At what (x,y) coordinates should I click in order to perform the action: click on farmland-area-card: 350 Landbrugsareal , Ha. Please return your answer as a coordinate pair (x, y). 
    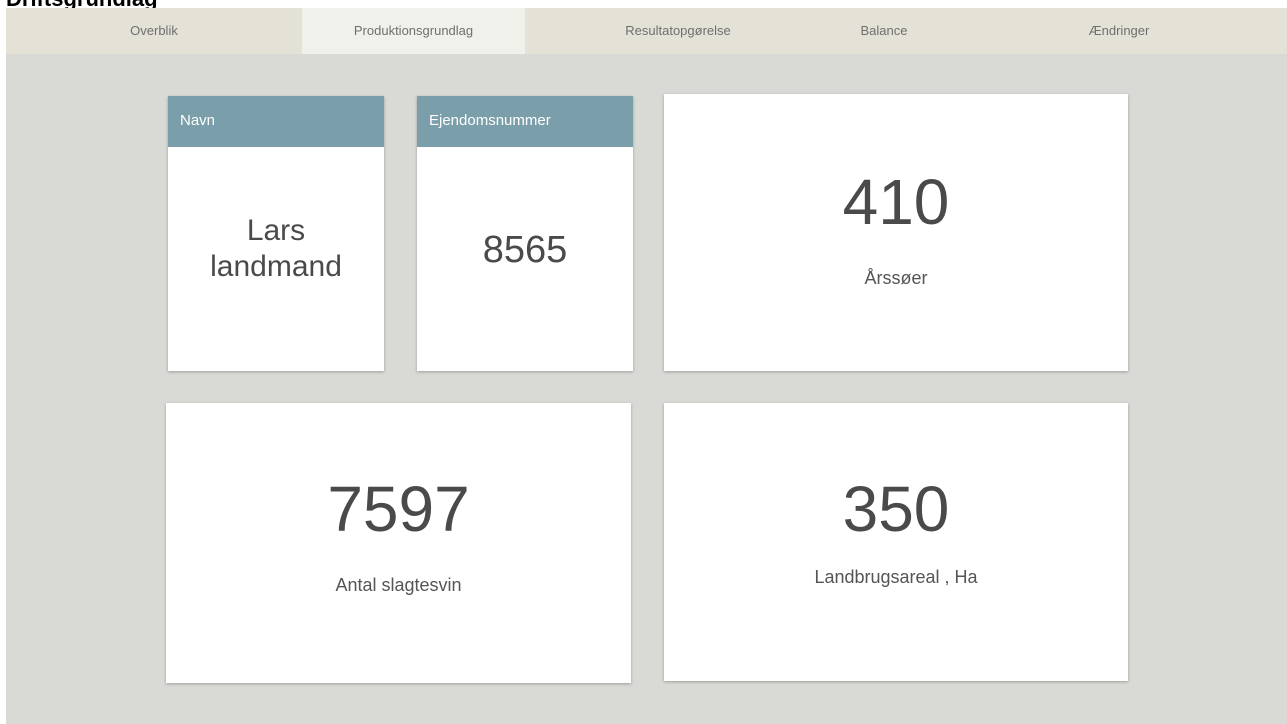
    Looking at the image, I should click on (896, 542).